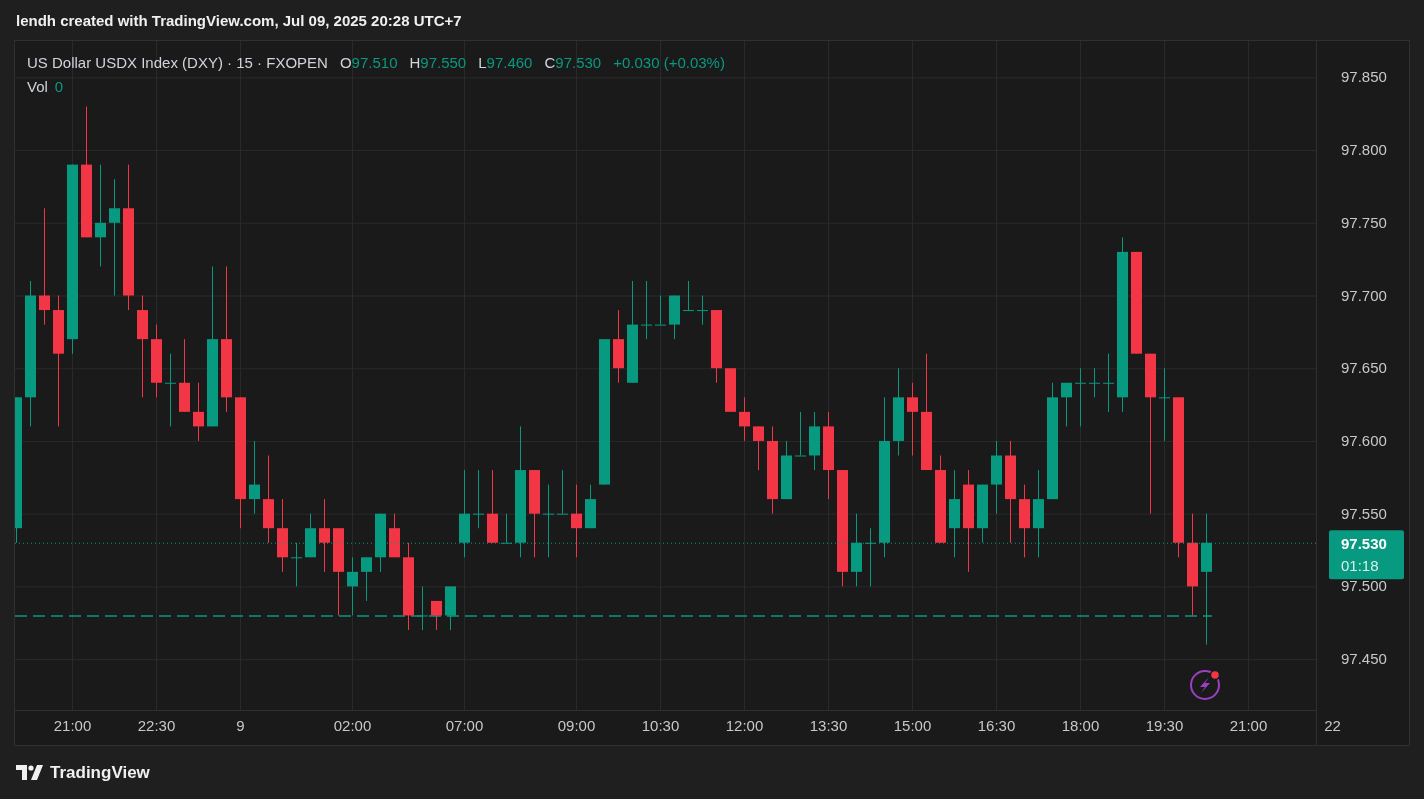  I want to click on price-axis-label: 97.850, so click(1364, 77).